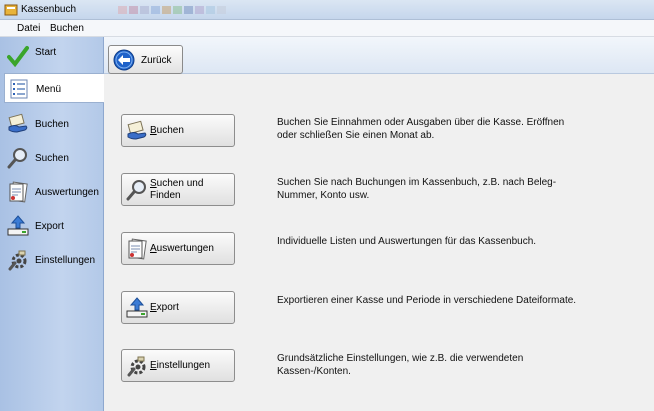 Image resolution: width=654 pixels, height=411 pixels. What do you see at coordinates (28, 28) in the screenshot?
I see `menu-datei: Datei` at bounding box center [28, 28].